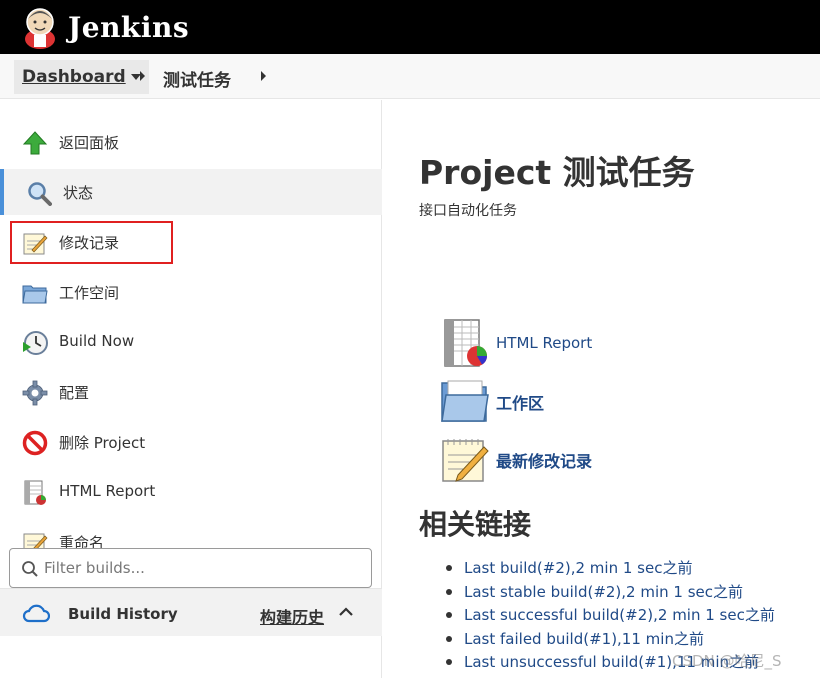  I want to click on link-html-report-label: HTML Report, so click(544, 343).